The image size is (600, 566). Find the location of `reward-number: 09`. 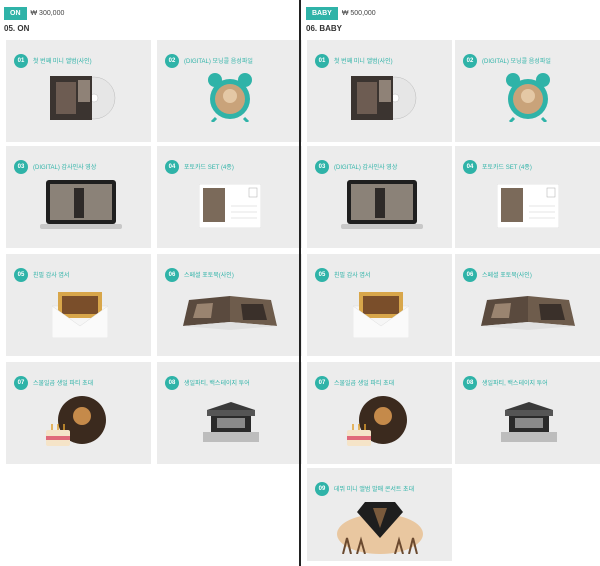

reward-number: 09 is located at coordinates (322, 489).